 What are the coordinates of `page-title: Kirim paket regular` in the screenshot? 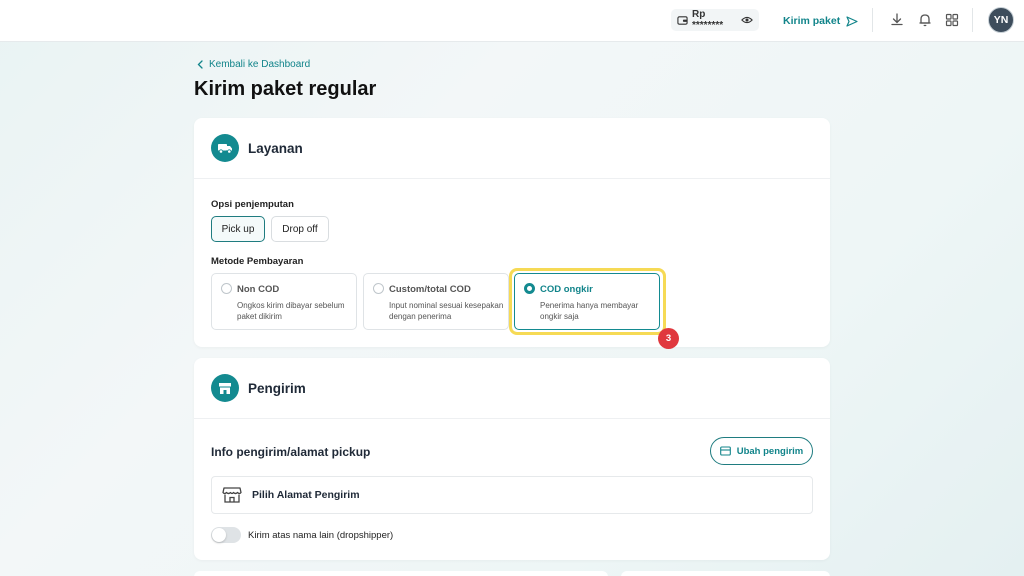 It's located at (285, 89).